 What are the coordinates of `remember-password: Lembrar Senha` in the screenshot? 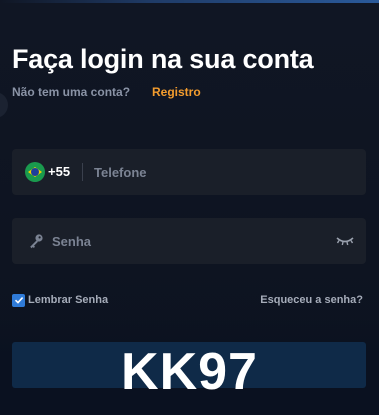 It's located at (60, 300).